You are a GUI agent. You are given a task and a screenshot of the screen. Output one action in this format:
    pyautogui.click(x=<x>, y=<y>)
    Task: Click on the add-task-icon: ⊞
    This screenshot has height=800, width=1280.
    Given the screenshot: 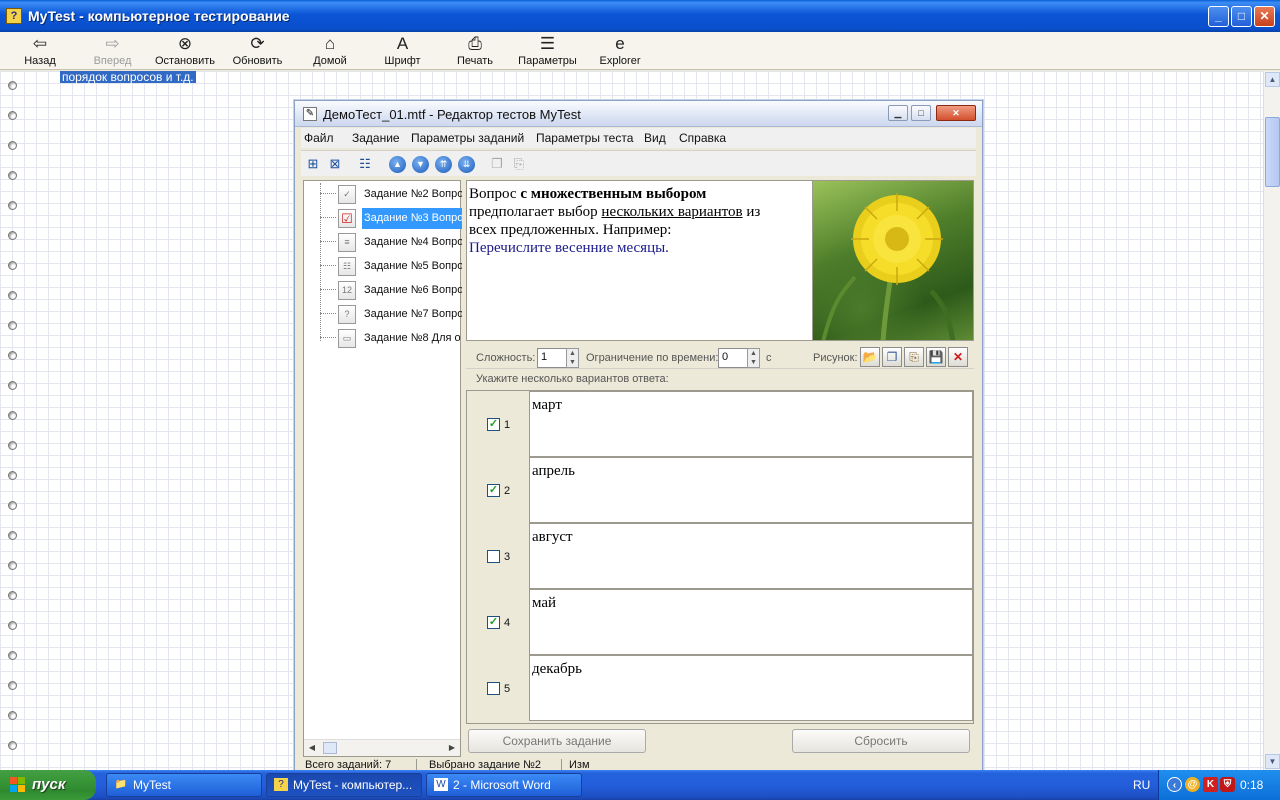 What is the action you would take?
    pyautogui.click(x=313, y=164)
    